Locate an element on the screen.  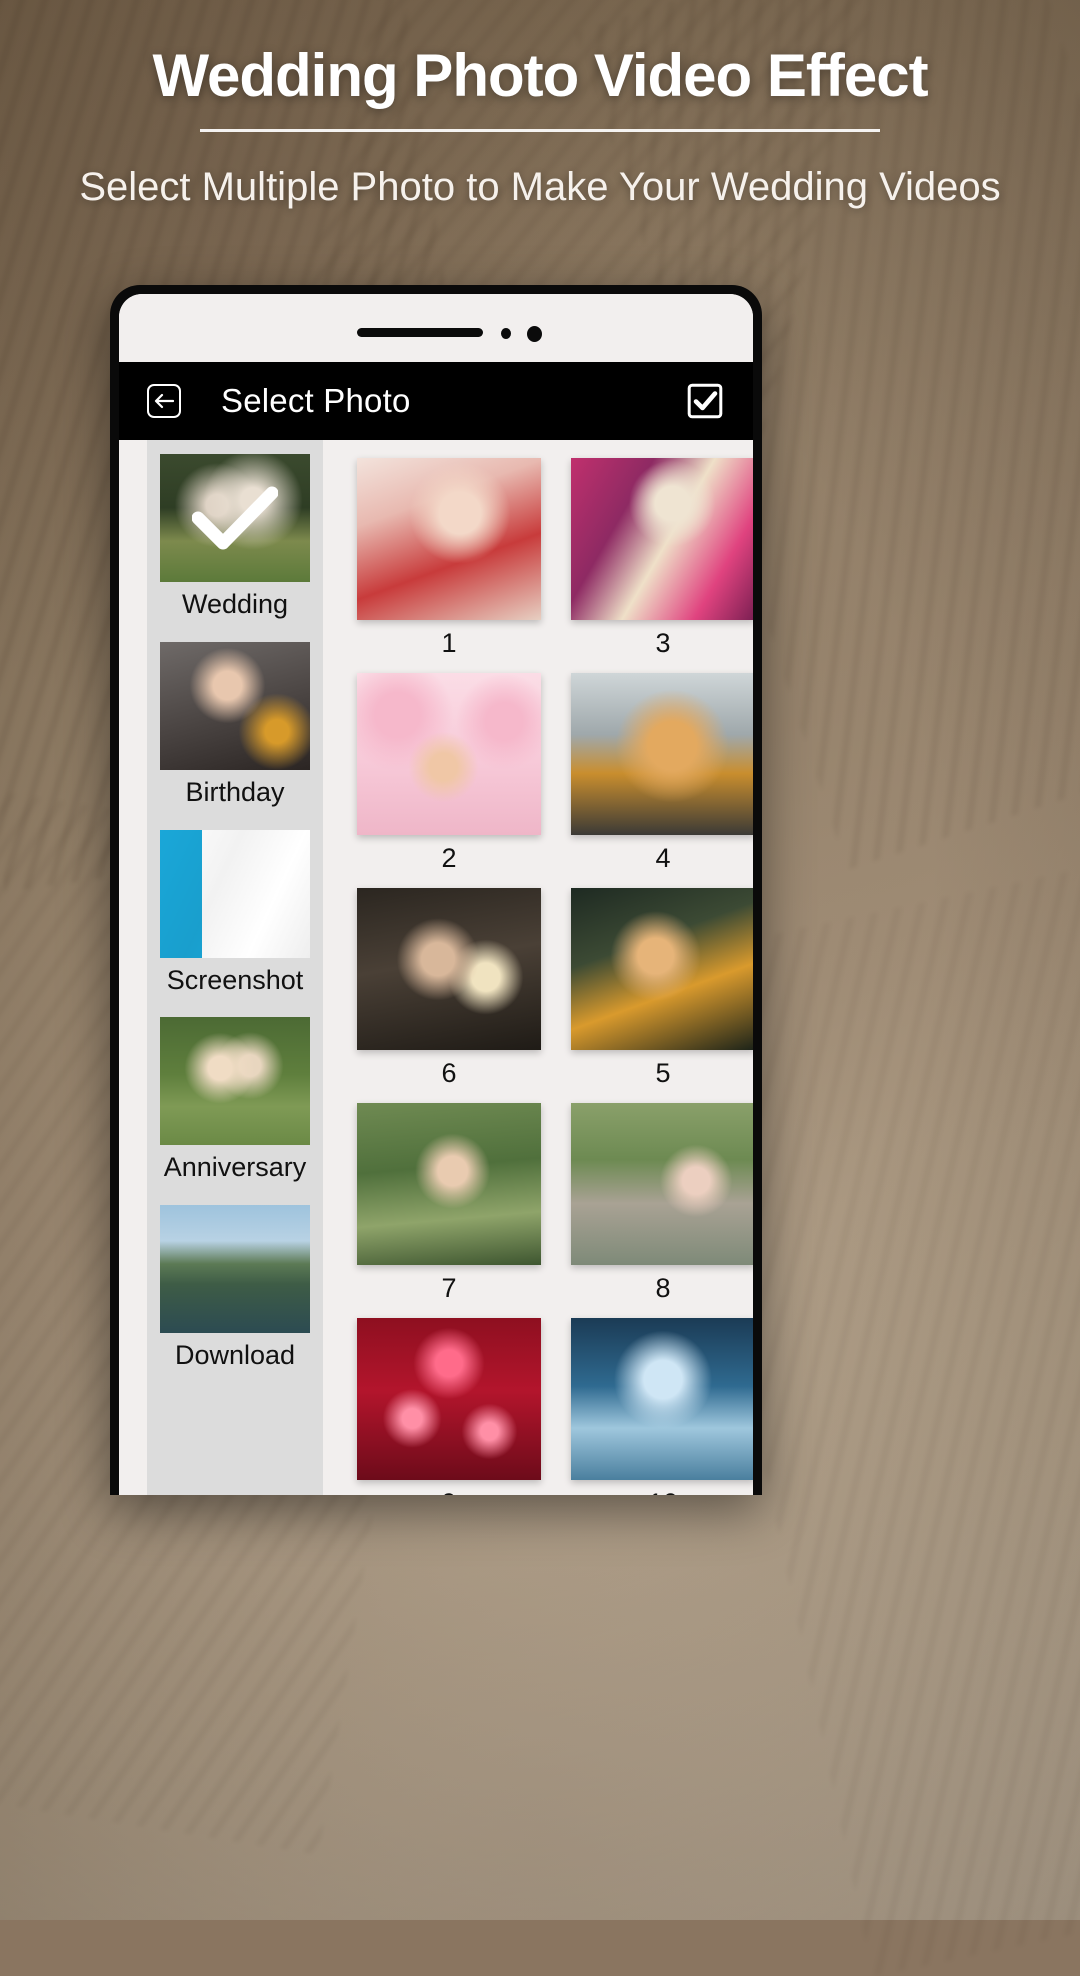
sidebar-item-label: Birthday is located at coordinates (235, 791).